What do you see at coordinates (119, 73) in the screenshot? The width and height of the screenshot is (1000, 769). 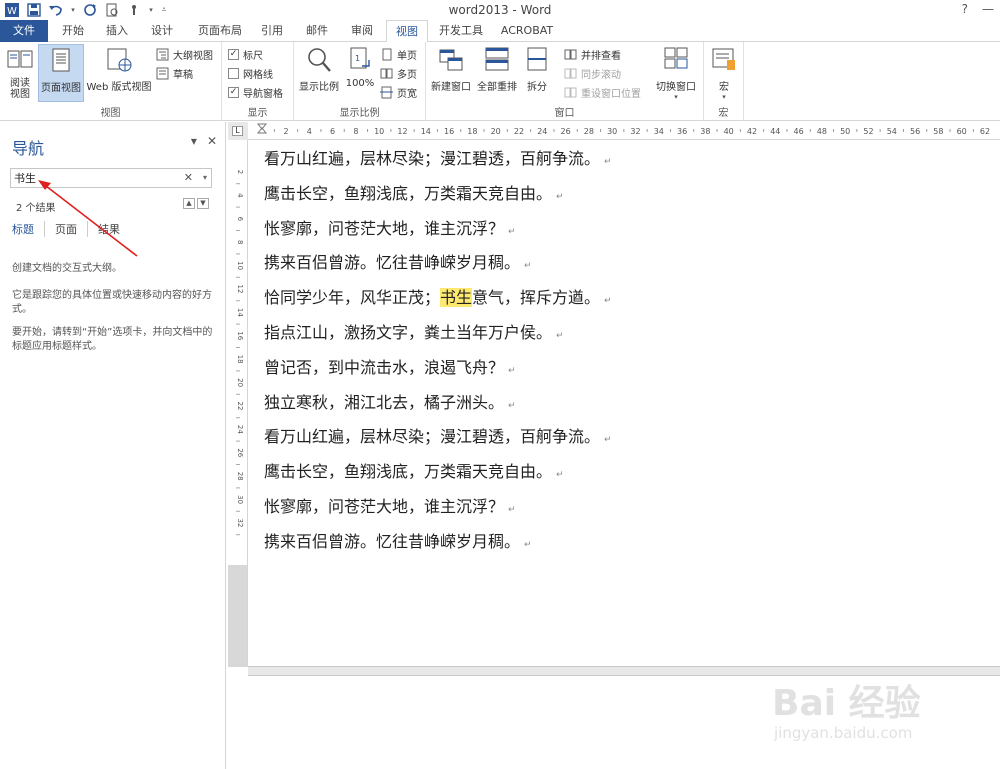 I see `web-layout-button: Web 版式视图` at bounding box center [119, 73].